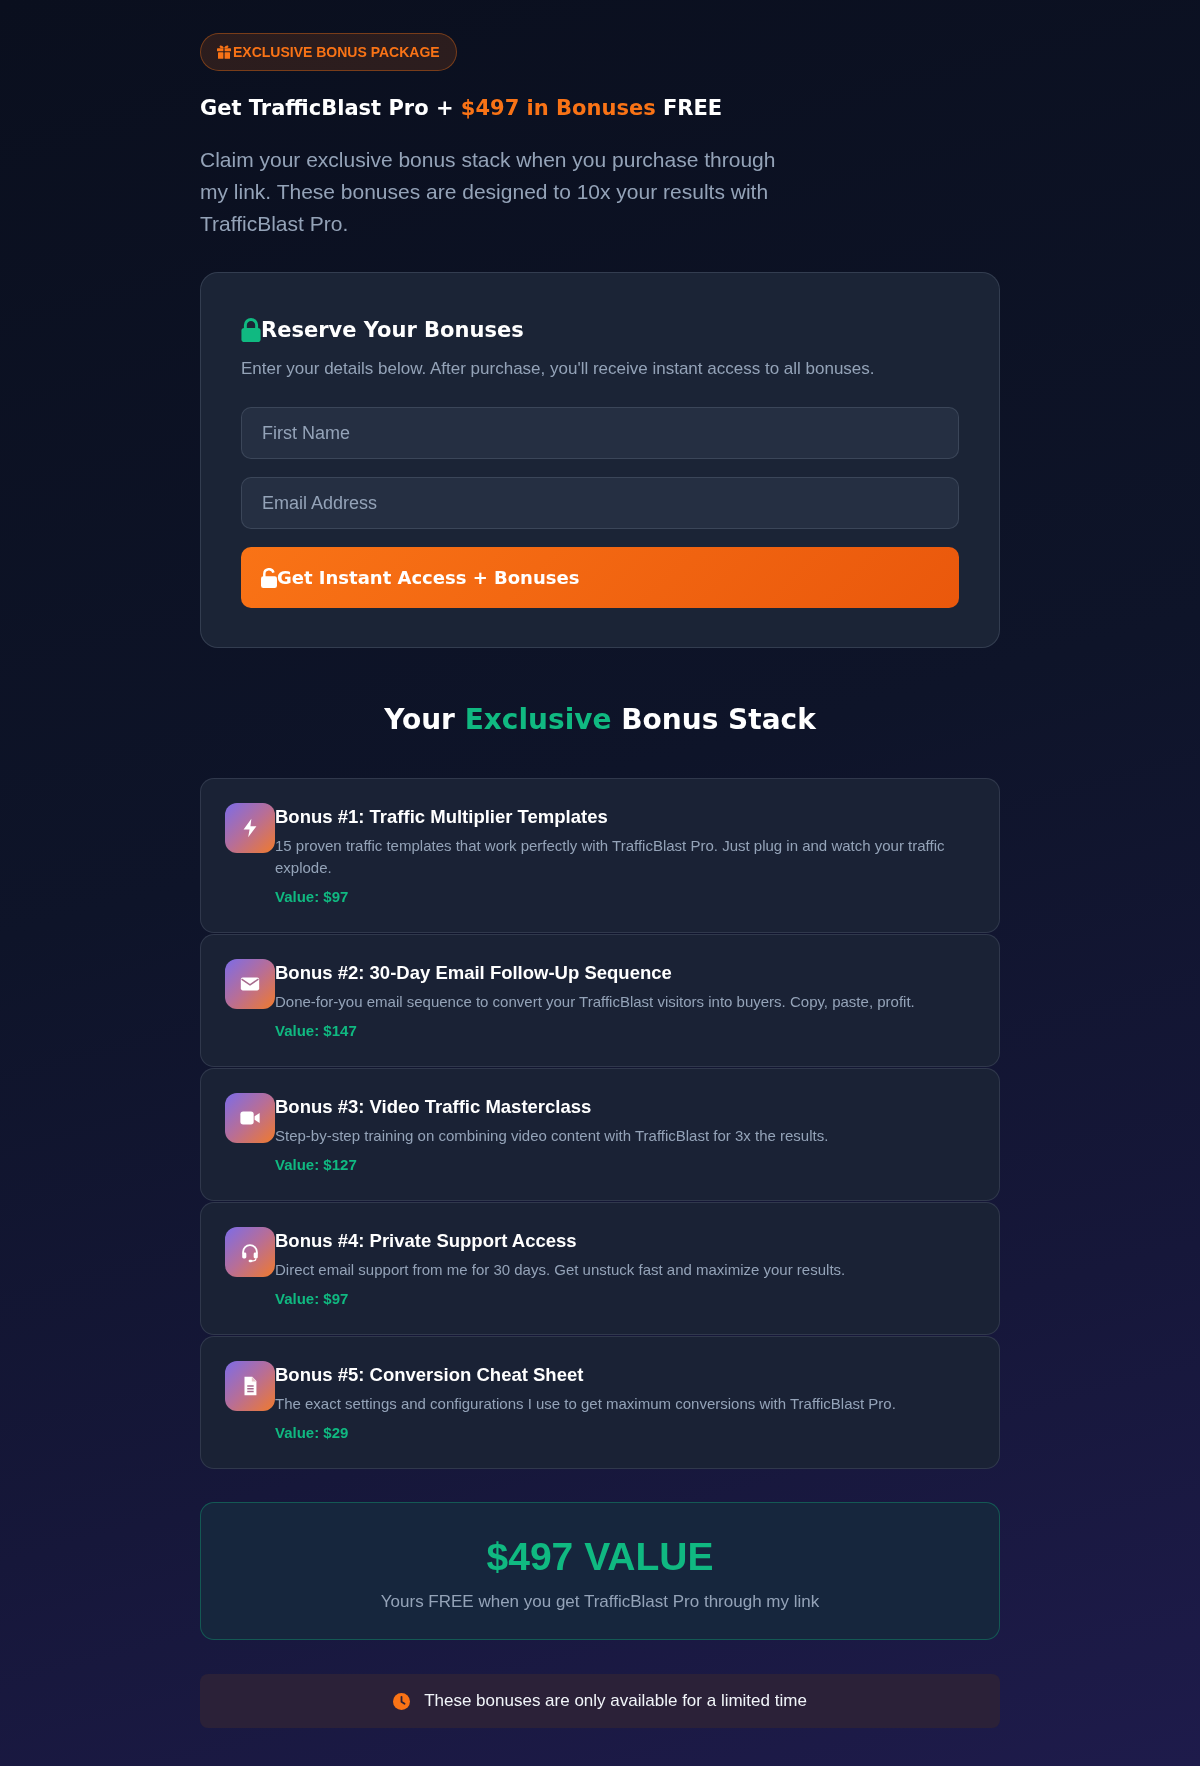 This screenshot has height=1766, width=1200. Describe the element at coordinates (392, 330) in the screenshot. I see `form-title: Reserve Your Bonuses` at that location.